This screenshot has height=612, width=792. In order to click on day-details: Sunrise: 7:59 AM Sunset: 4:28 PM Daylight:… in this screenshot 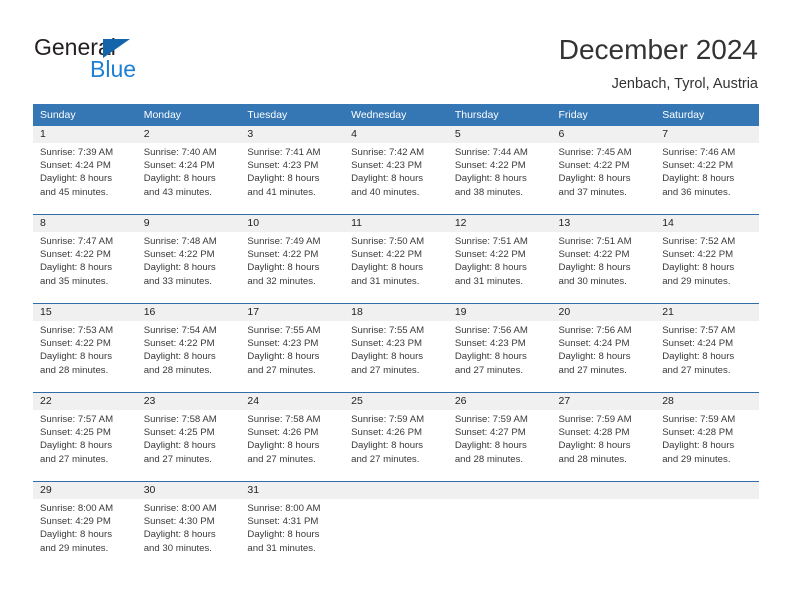, I will do `click(707, 438)`.